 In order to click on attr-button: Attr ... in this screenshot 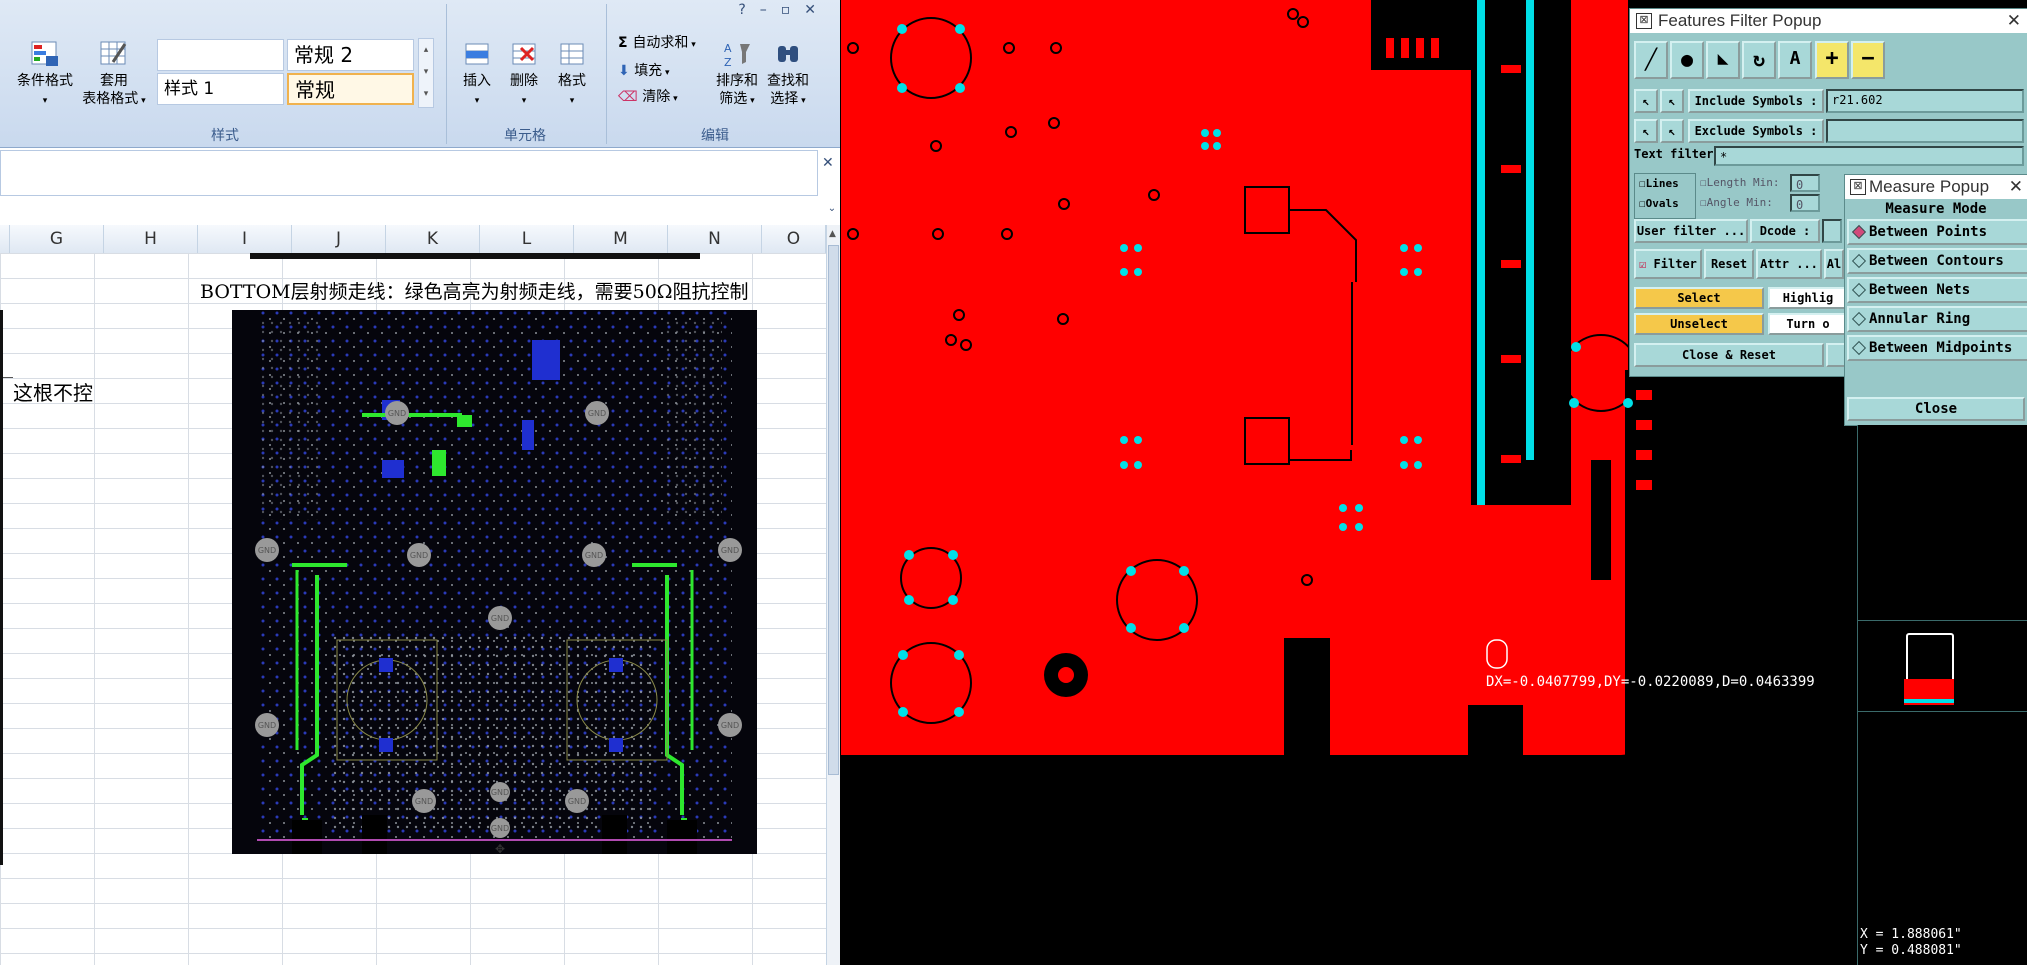, I will do `click(1789, 264)`.